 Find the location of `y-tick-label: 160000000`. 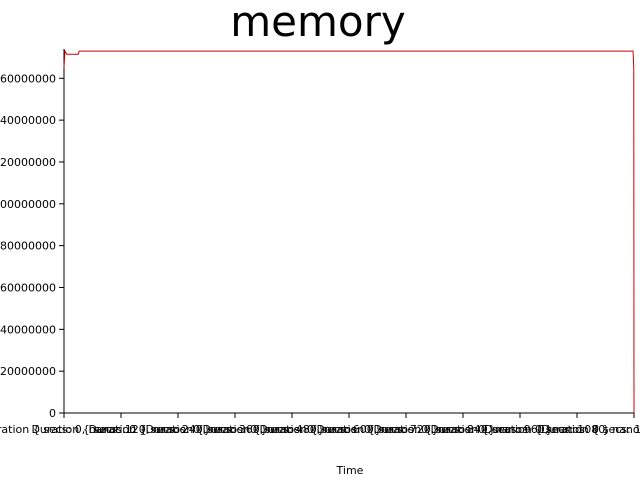

y-tick-label: 160000000 is located at coordinates (28, 78).